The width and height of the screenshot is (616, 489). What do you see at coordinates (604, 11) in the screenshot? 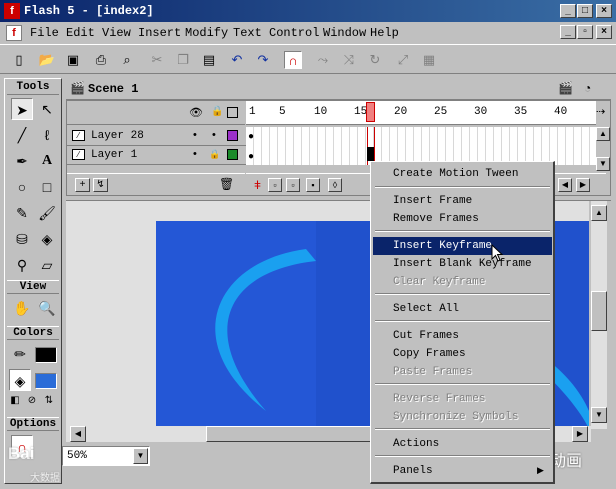
I see `close-button: ×` at bounding box center [604, 11].